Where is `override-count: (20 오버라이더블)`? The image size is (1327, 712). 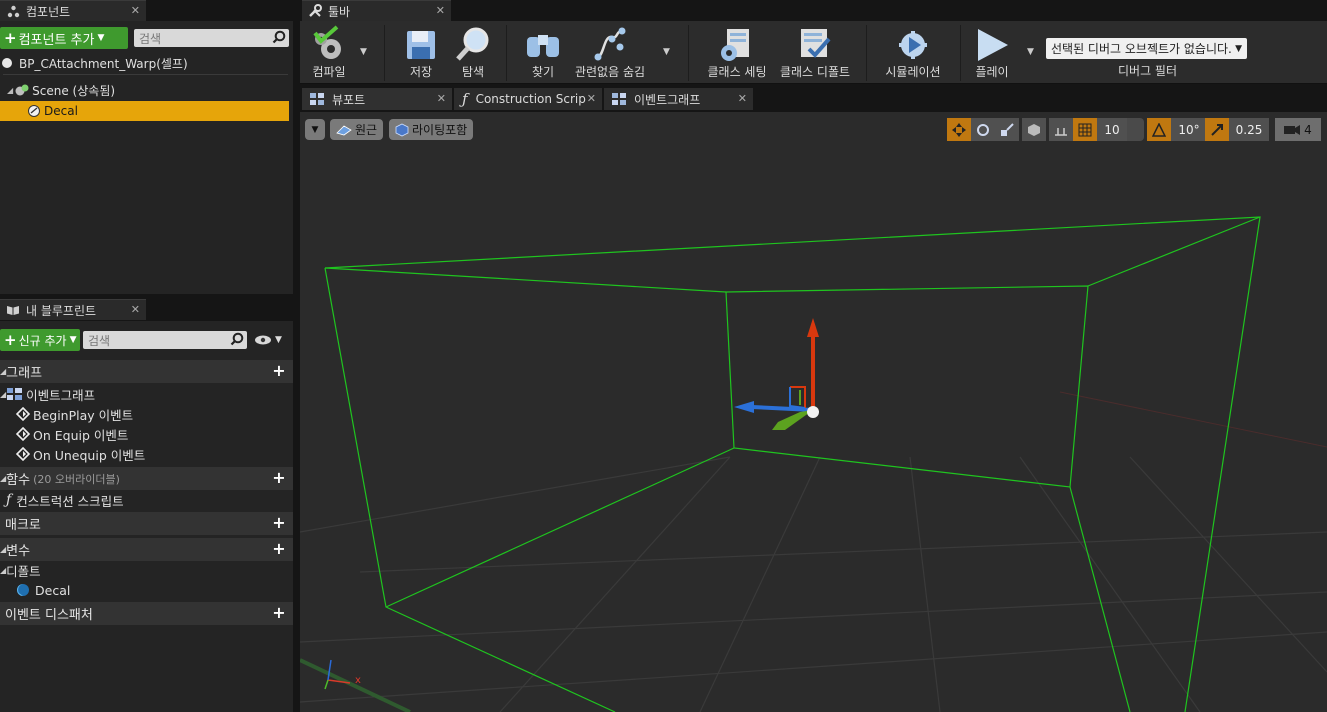
override-count: (20 오버라이더블) is located at coordinates (76, 479).